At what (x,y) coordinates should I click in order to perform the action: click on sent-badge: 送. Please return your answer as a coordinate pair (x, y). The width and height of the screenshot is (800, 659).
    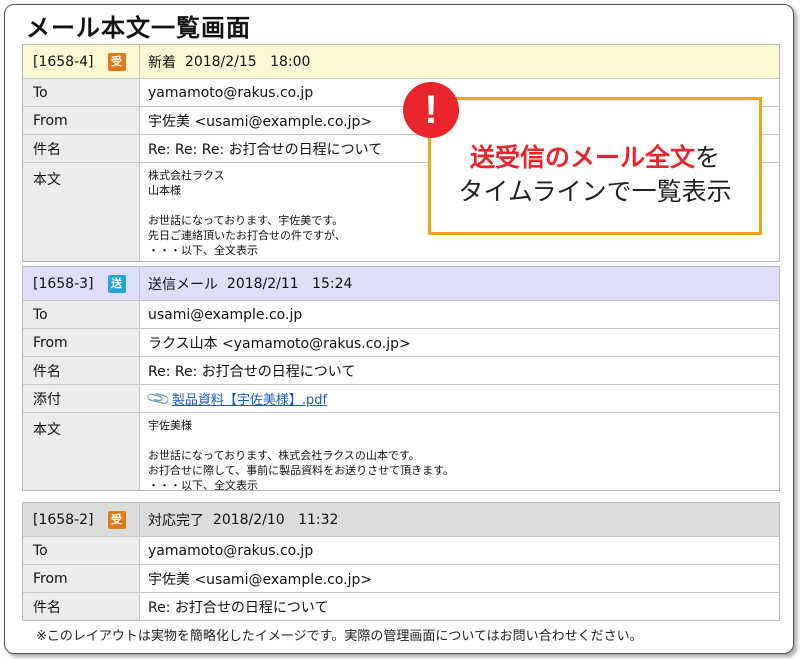
    Looking at the image, I should click on (116, 283).